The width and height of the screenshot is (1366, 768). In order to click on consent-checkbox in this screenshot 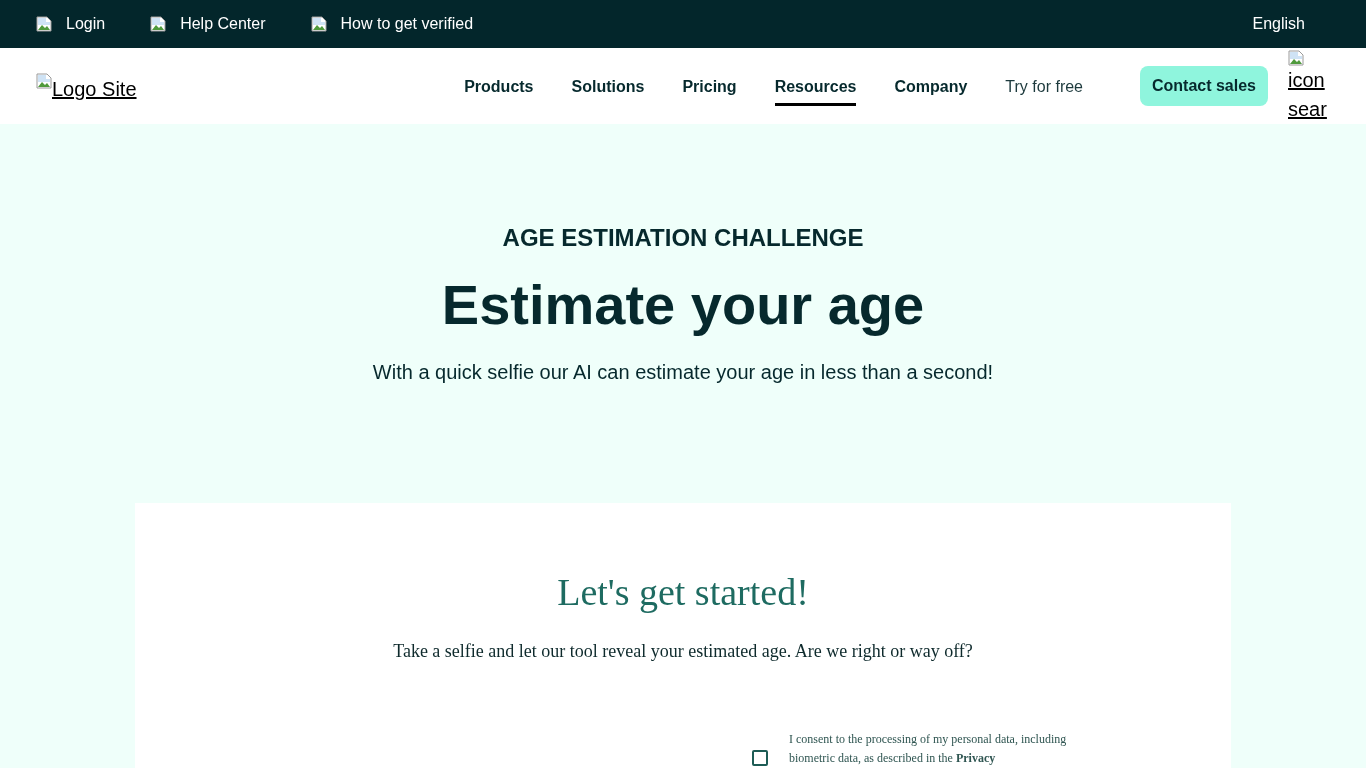, I will do `click(760, 758)`.